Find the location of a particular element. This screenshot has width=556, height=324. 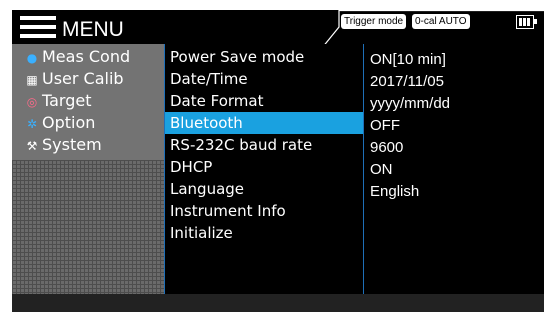

setting-name: Instrument Info is located at coordinates (228, 211).